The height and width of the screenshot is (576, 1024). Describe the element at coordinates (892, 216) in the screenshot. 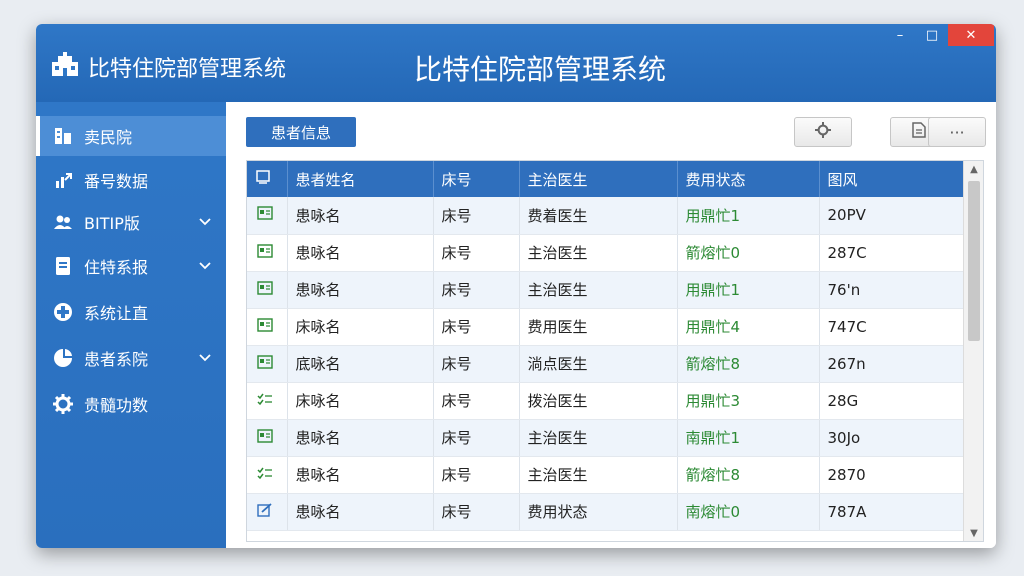

I see `extra-cell: 20PV` at that location.